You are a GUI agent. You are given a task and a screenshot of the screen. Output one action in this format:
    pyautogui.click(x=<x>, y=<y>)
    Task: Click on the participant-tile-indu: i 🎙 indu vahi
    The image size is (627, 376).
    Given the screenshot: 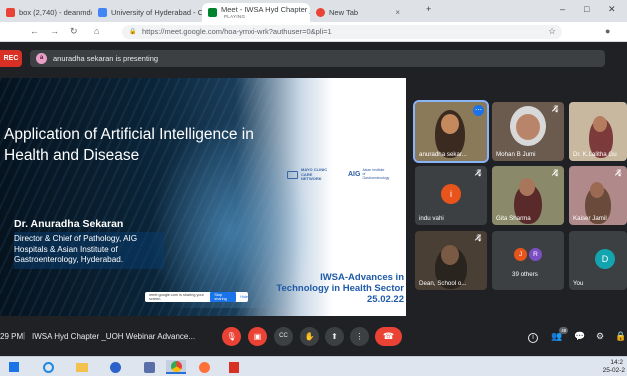 What is the action you would take?
    pyautogui.click(x=451, y=195)
    